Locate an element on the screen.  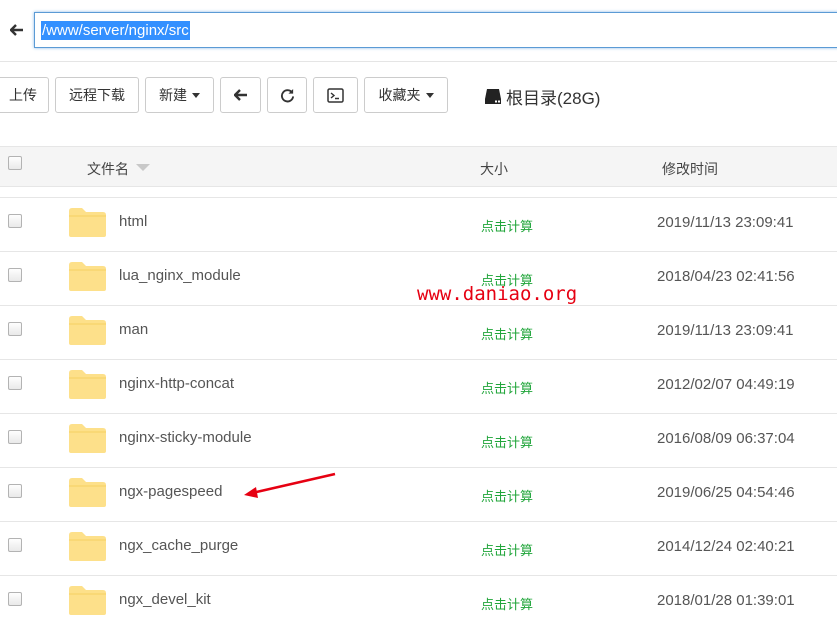
refresh-button is located at coordinates (287, 95).